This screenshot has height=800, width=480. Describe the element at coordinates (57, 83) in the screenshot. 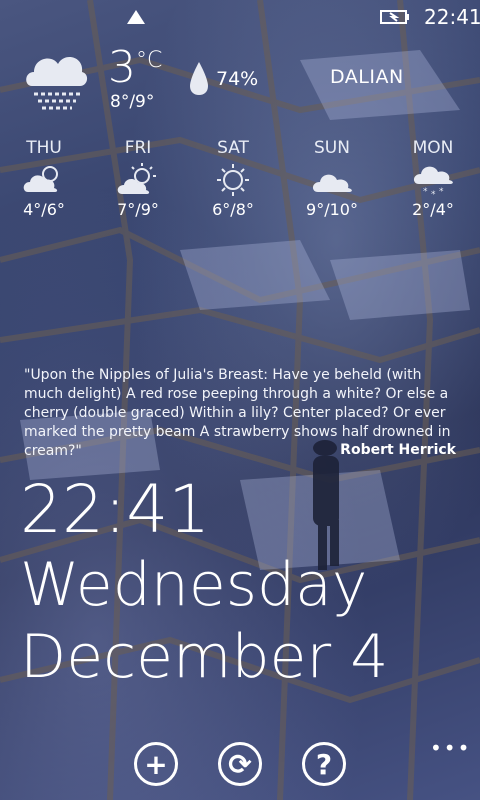

I see `cloud-fog-icon` at that location.